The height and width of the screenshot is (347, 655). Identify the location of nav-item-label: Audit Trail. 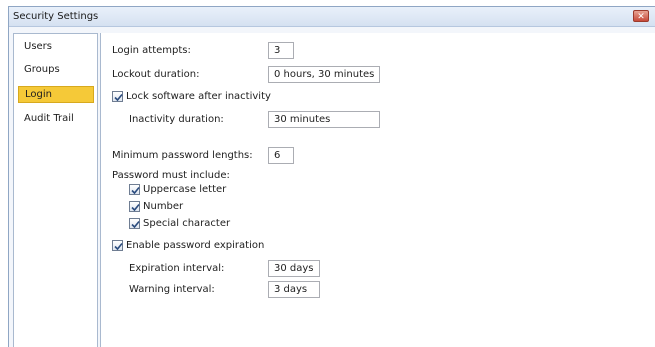
(49, 118).